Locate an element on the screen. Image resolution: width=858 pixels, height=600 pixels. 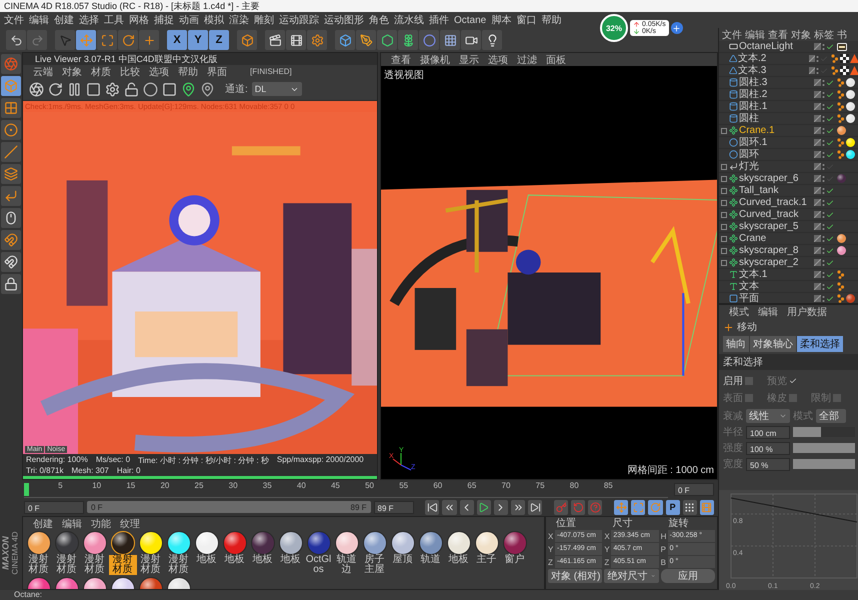
render-tool-button is located at coordinates (275, 40).